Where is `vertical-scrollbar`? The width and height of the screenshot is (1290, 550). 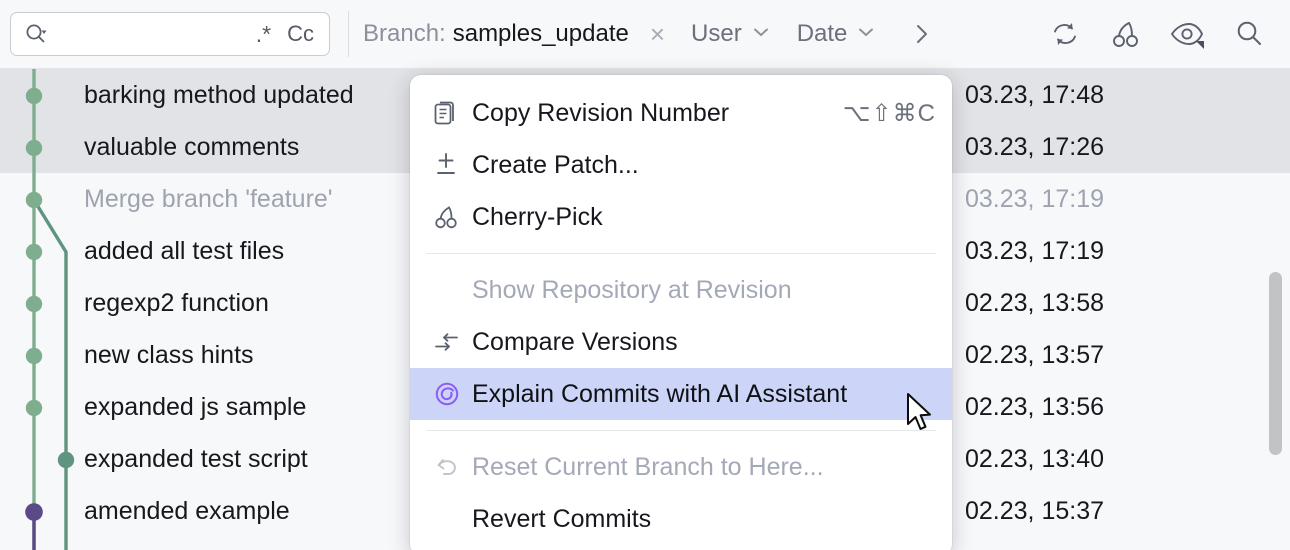 vertical-scrollbar is located at coordinates (1275, 363).